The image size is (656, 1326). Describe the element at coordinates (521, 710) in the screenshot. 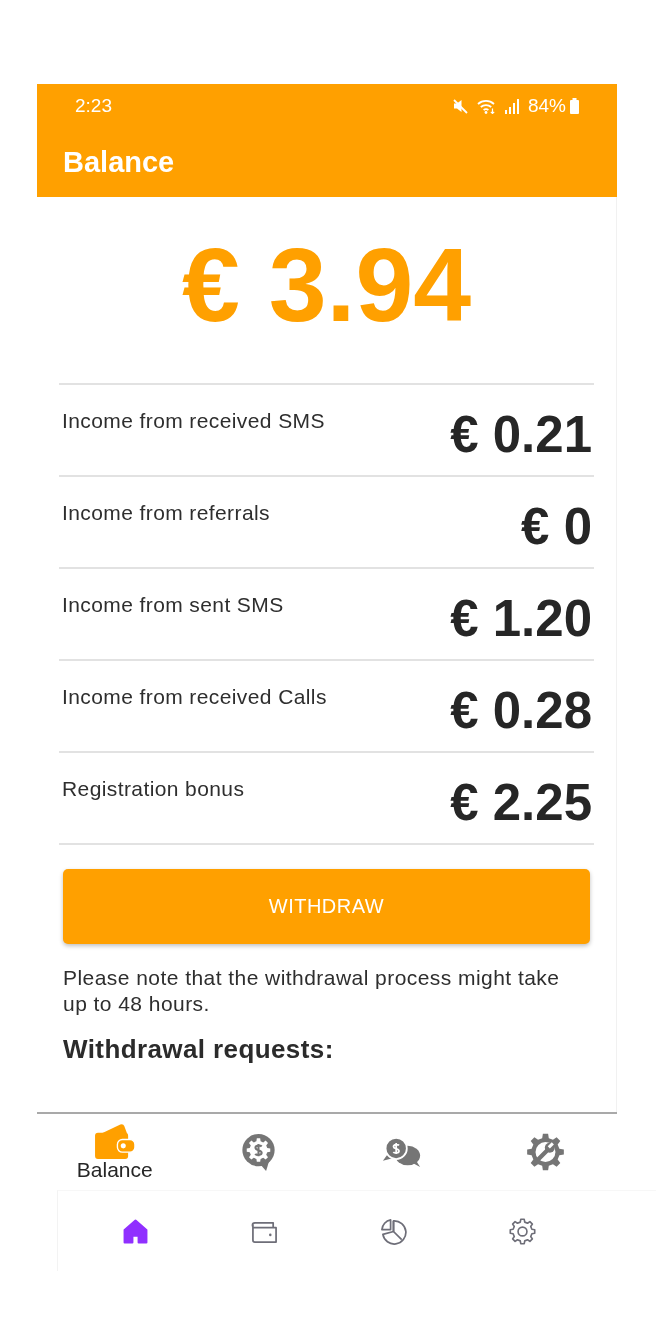

I see `income-amount: € 0.28` at that location.